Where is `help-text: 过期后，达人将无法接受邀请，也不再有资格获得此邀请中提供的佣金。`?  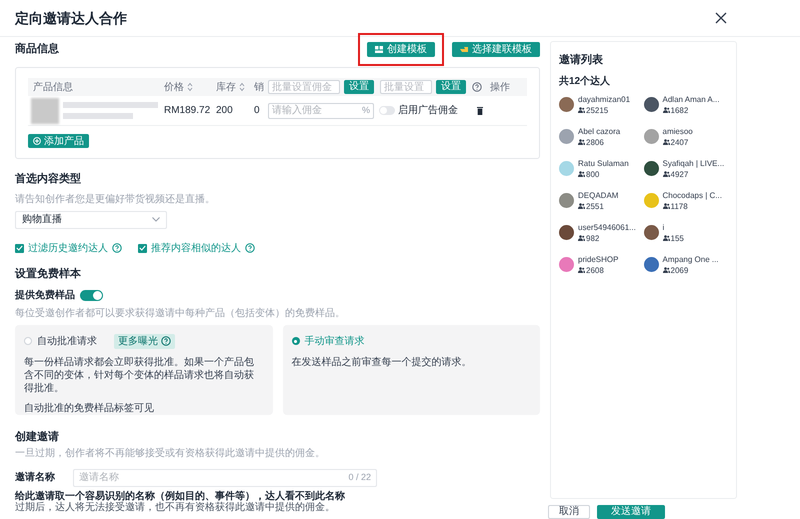 help-text: 过期后，达人将无法接受邀请，也不再有资格获得此邀请中提供的佣金。 is located at coordinates (175, 507).